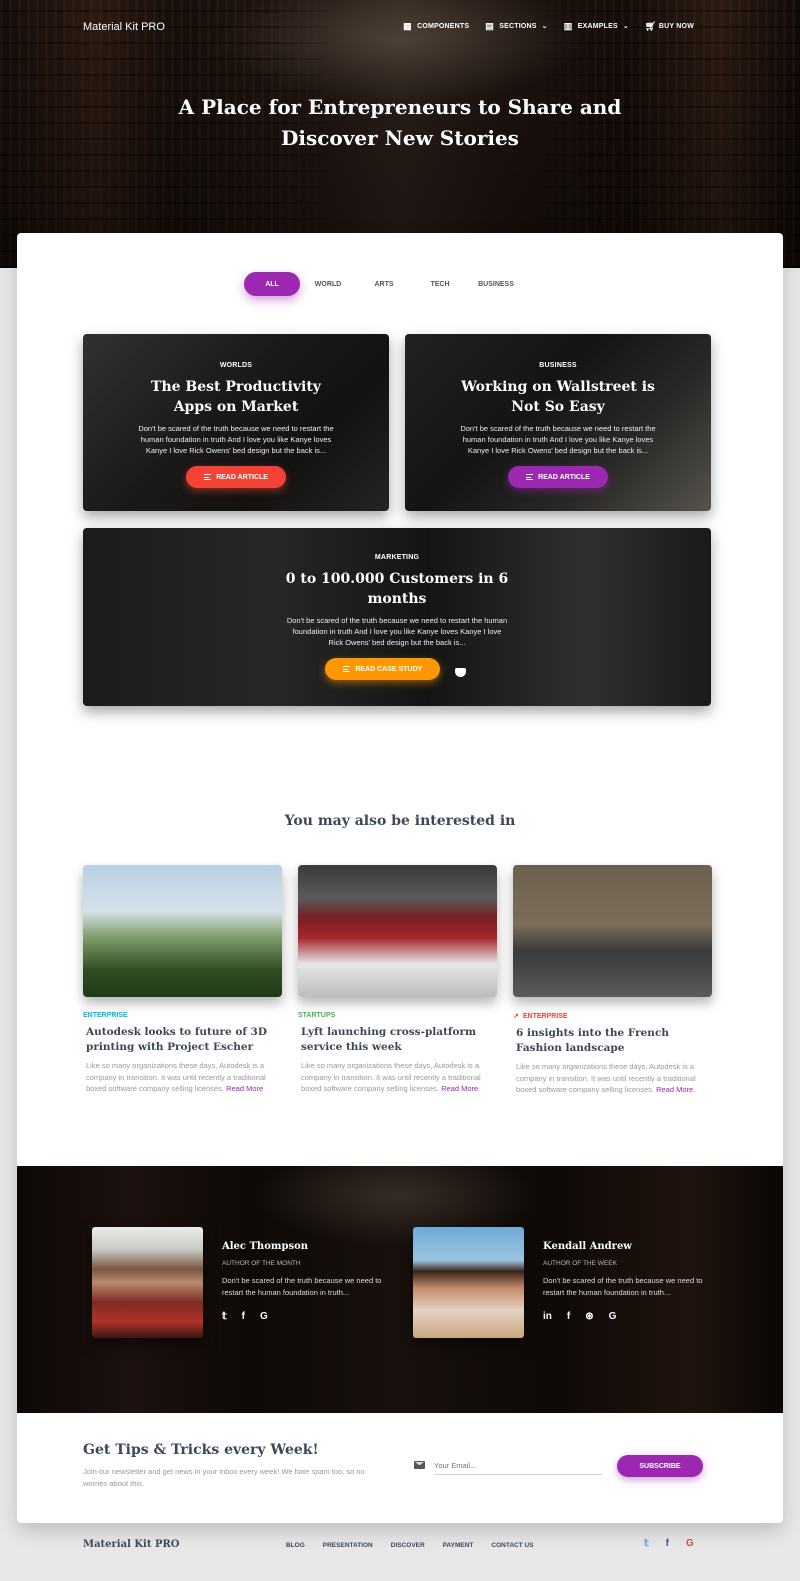  I want to click on blog-image-car, so click(397, 931).